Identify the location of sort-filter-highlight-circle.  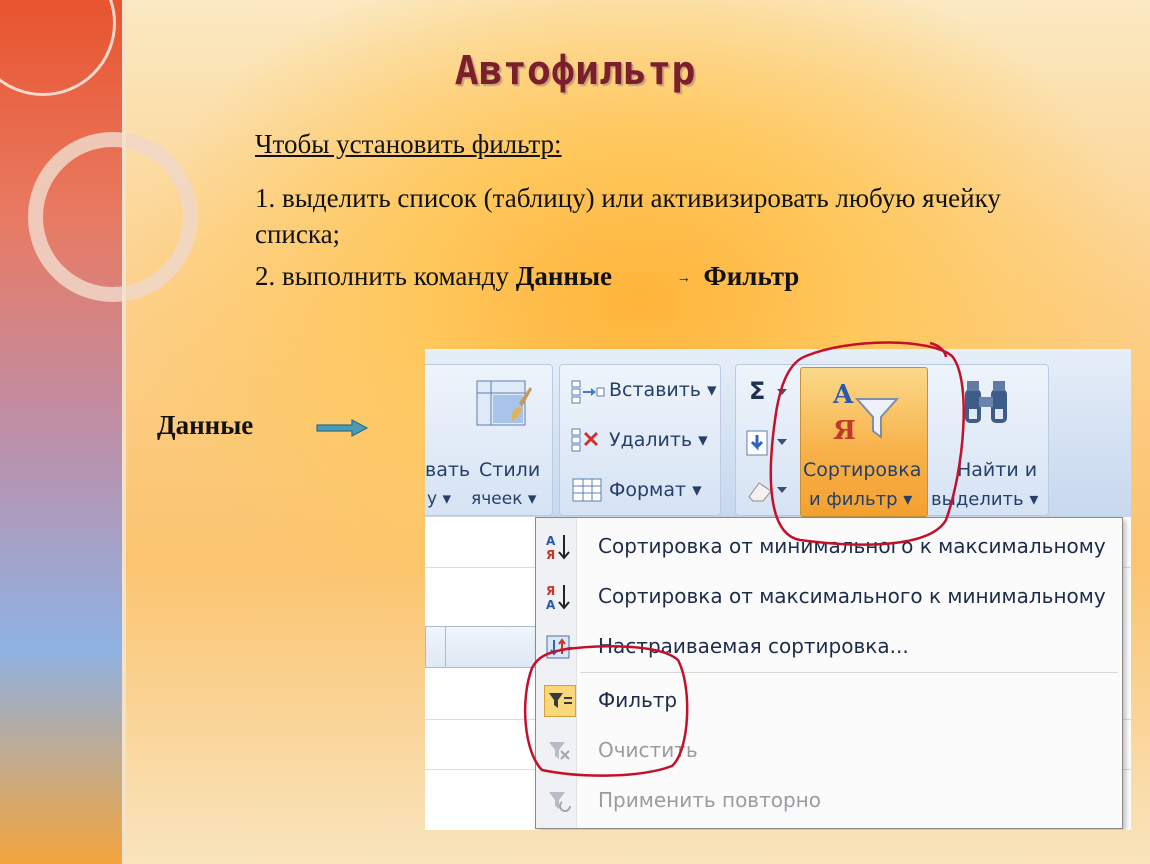
(867, 443).